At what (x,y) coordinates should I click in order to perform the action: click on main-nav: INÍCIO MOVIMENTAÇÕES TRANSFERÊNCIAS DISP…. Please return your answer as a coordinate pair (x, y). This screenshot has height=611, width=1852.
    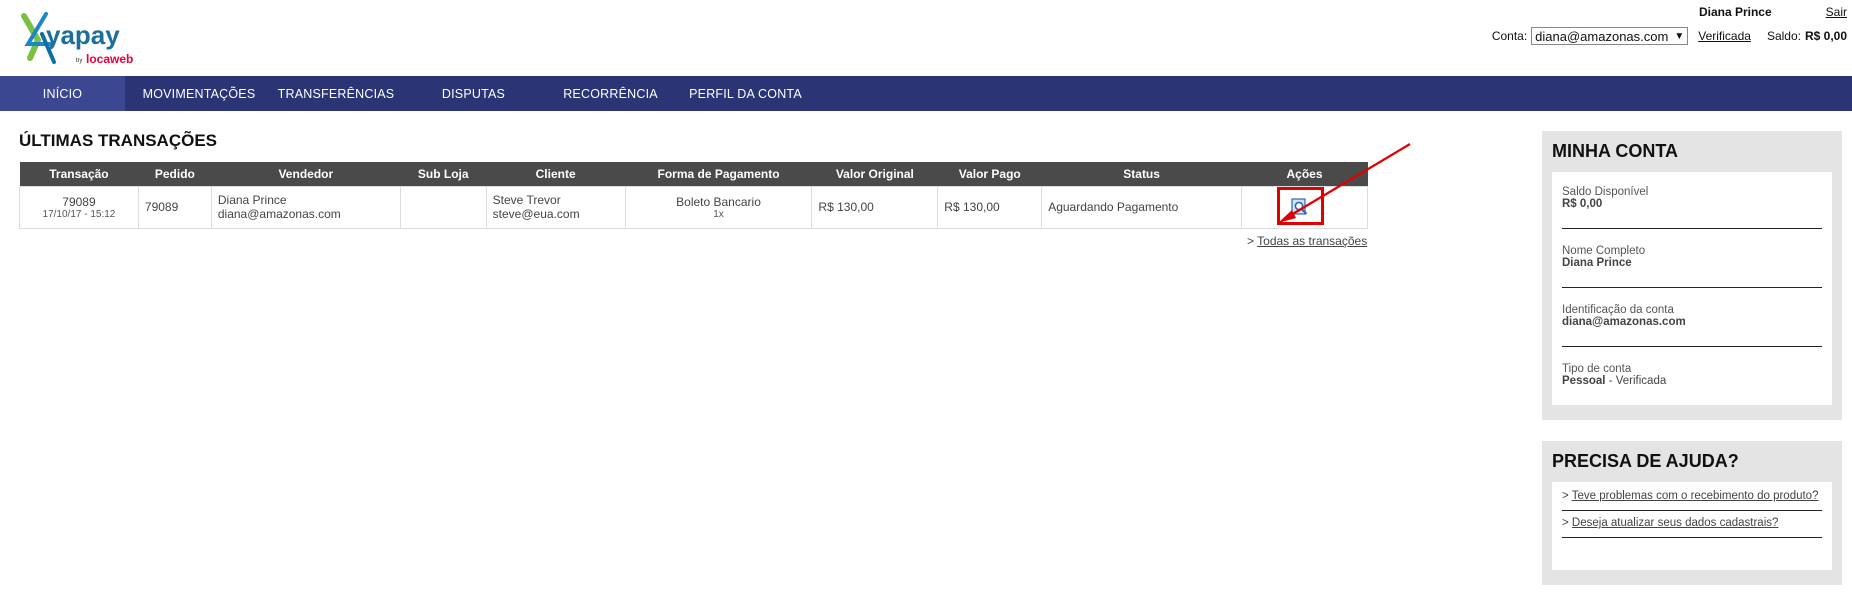
    Looking at the image, I should click on (926, 93).